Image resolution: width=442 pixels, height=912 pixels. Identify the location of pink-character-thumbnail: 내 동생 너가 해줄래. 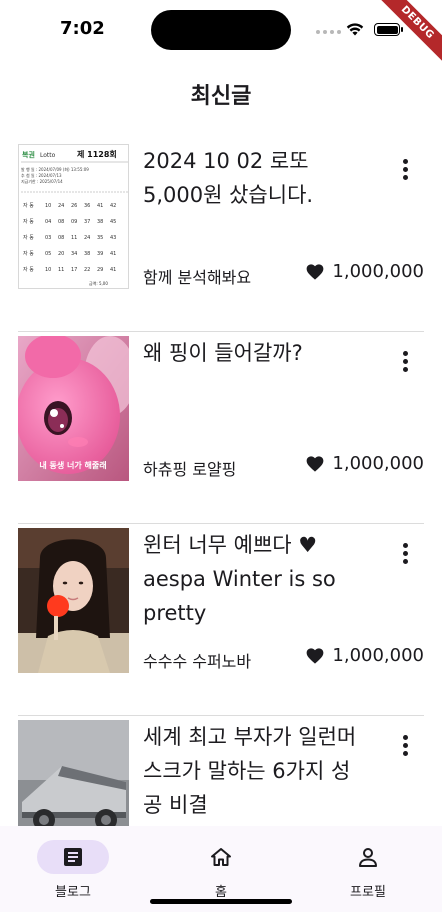
(73, 408).